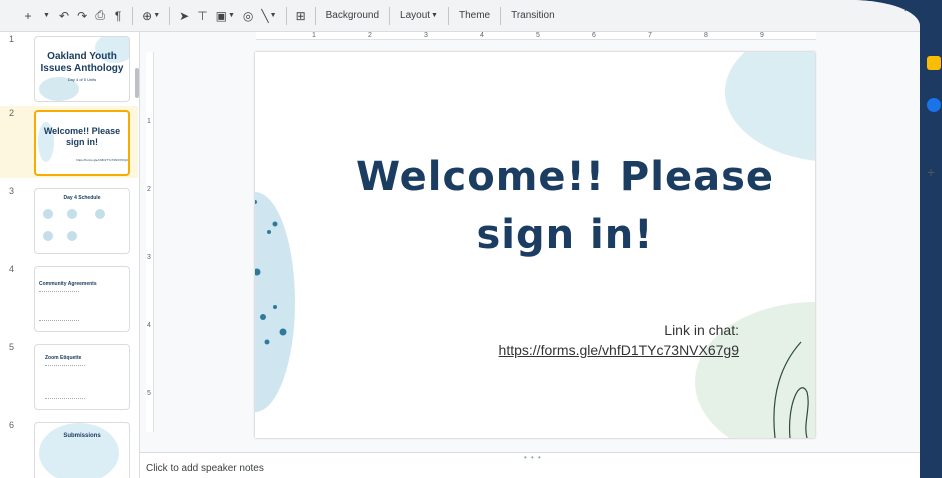 This screenshot has width=942, height=478. What do you see at coordinates (301, 16) in the screenshot?
I see `comment-icon: ⊞` at bounding box center [301, 16].